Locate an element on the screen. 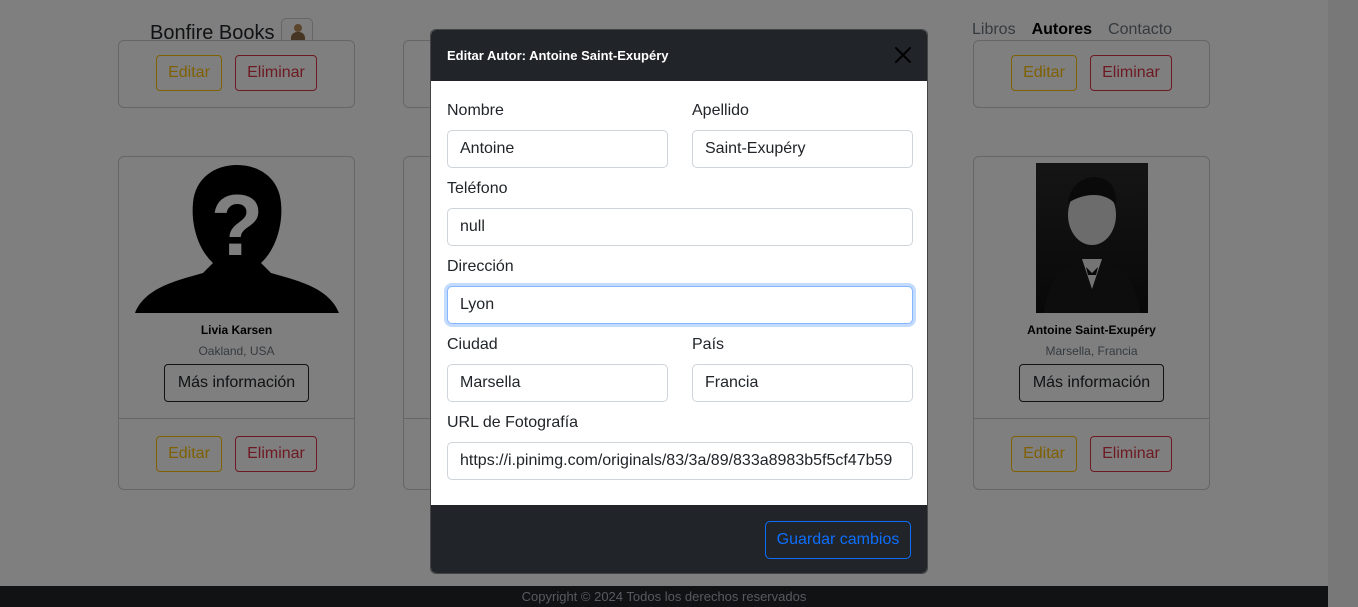  foto-label: URL de Fotografía is located at coordinates (513, 422).